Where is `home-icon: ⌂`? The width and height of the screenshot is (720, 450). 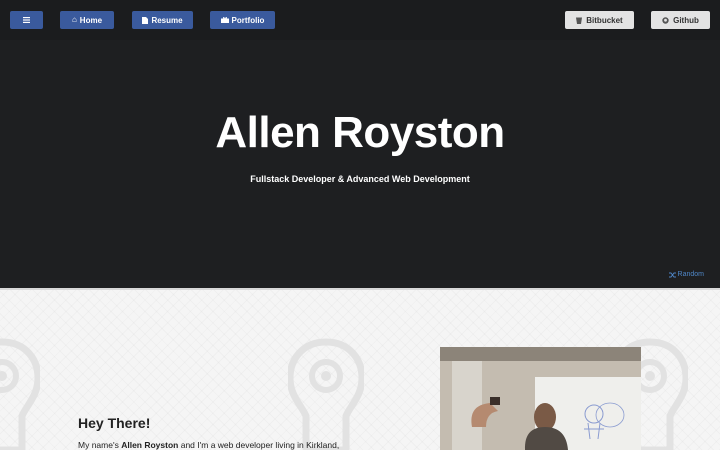 home-icon: ⌂ is located at coordinates (74, 19).